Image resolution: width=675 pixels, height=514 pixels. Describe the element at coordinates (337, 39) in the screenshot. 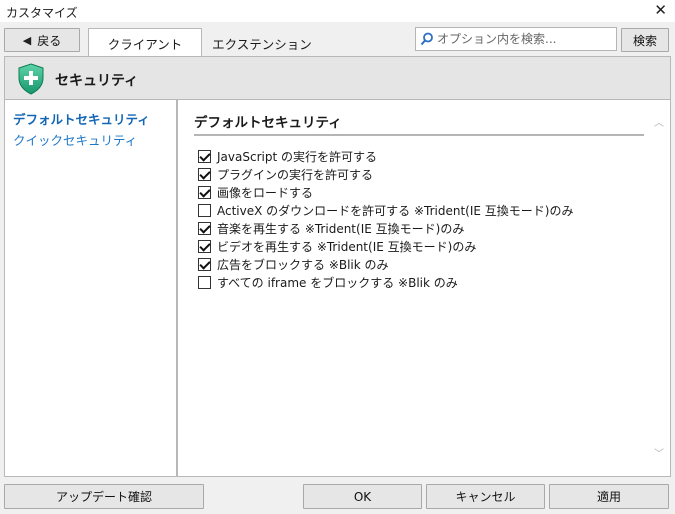

I see `toolbar: ◀ 戻る クライアント エクステンション 検索` at that location.